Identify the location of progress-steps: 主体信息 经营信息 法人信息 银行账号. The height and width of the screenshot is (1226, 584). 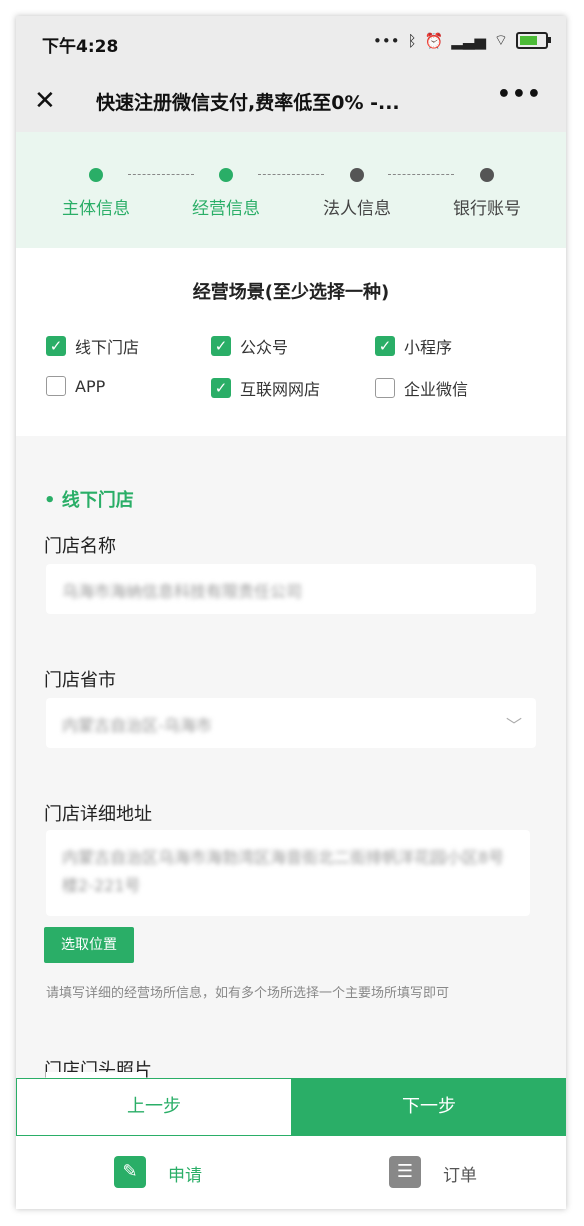
(291, 190).